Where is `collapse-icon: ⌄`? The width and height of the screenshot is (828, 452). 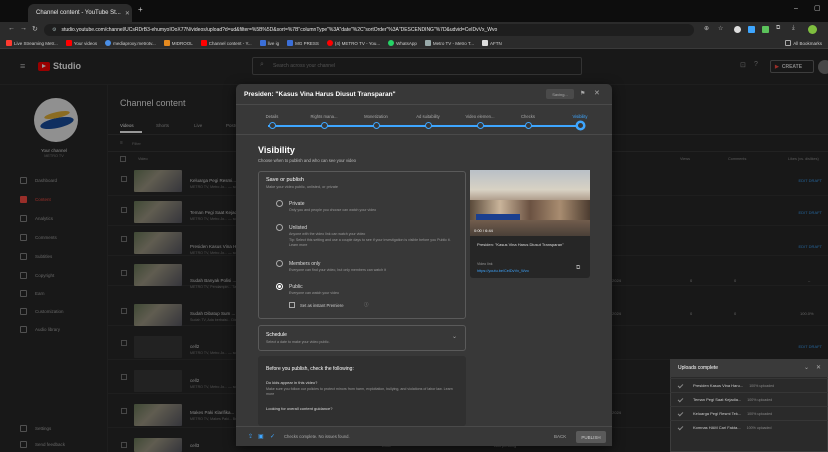 collapse-icon: ⌄ is located at coordinates (806, 367).